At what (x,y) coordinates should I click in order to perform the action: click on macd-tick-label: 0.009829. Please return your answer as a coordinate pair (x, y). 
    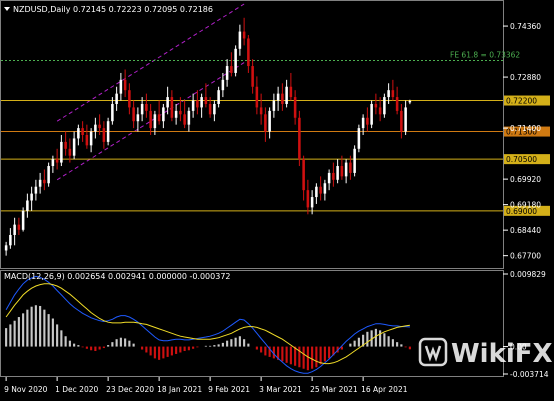
    Looking at the image, I should click on (528, 274).